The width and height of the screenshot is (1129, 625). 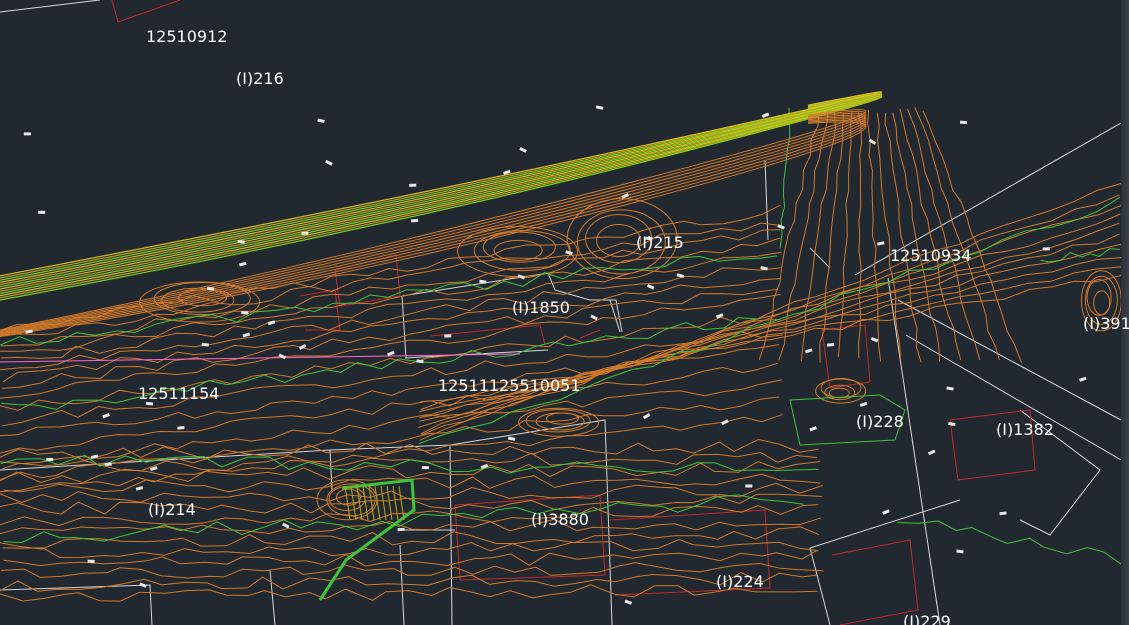 I want to click on parcel-label-215: (I)215, so click(x=660, y=243).